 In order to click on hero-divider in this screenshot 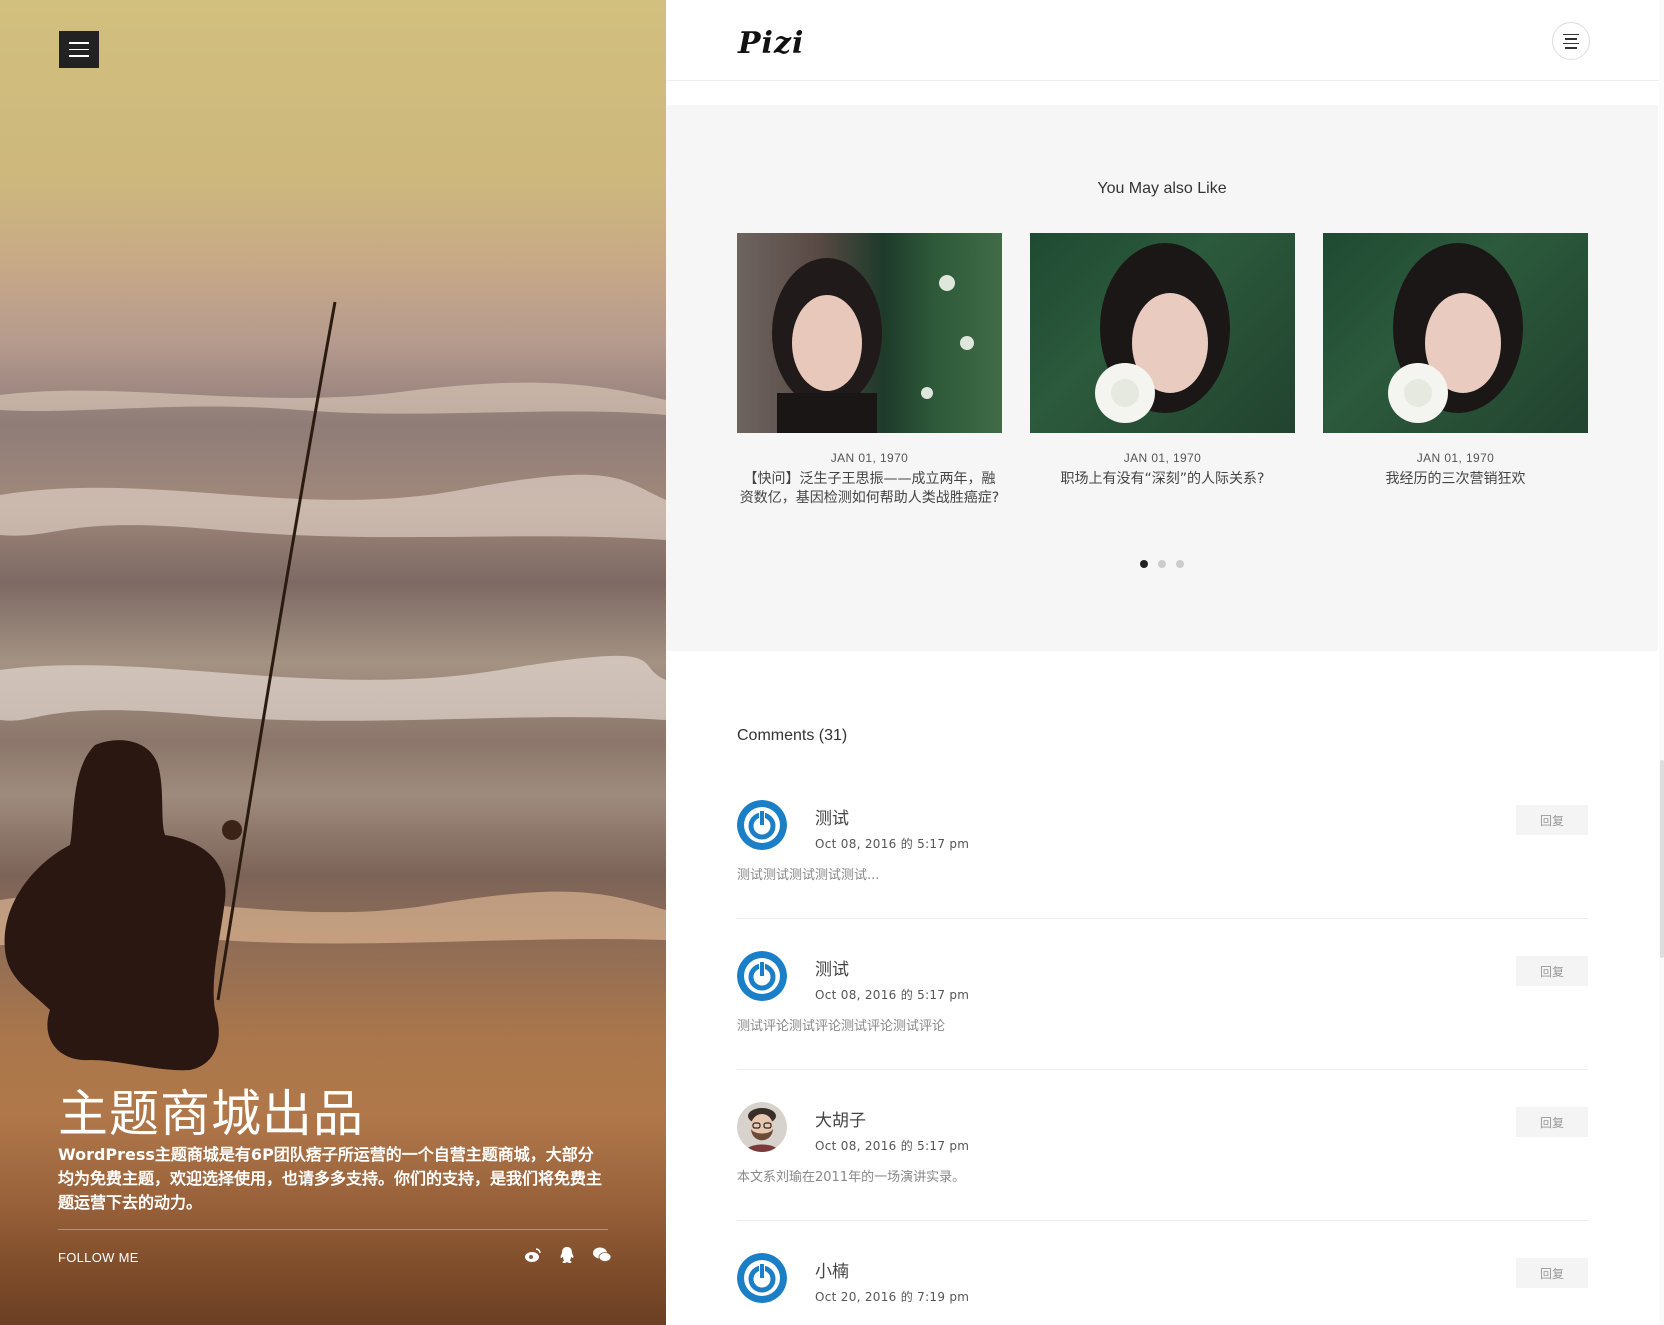, I will do `click(333, 1229)`.